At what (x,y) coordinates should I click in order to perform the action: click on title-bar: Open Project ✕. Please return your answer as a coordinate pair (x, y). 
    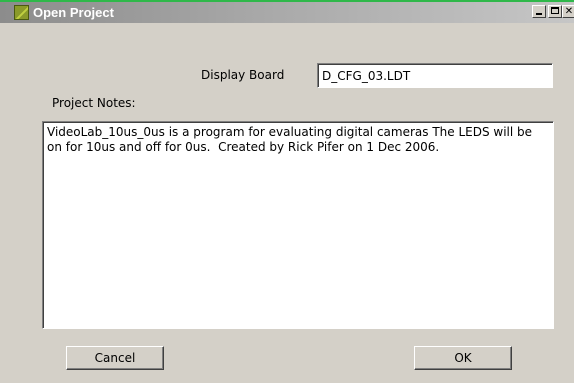
    Looking at the image, I should click on (287, 12).